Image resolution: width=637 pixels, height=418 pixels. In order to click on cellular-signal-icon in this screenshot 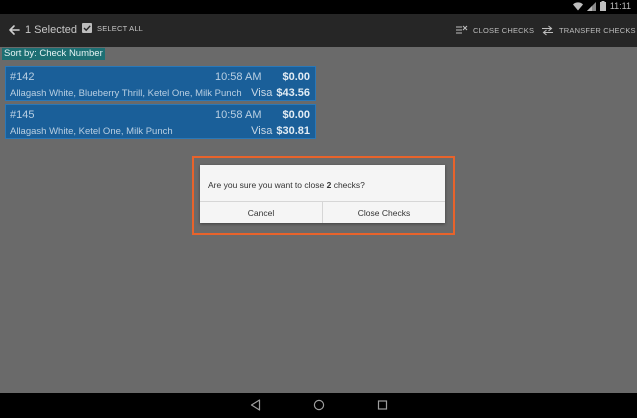, I will do `click(591, 6)`.